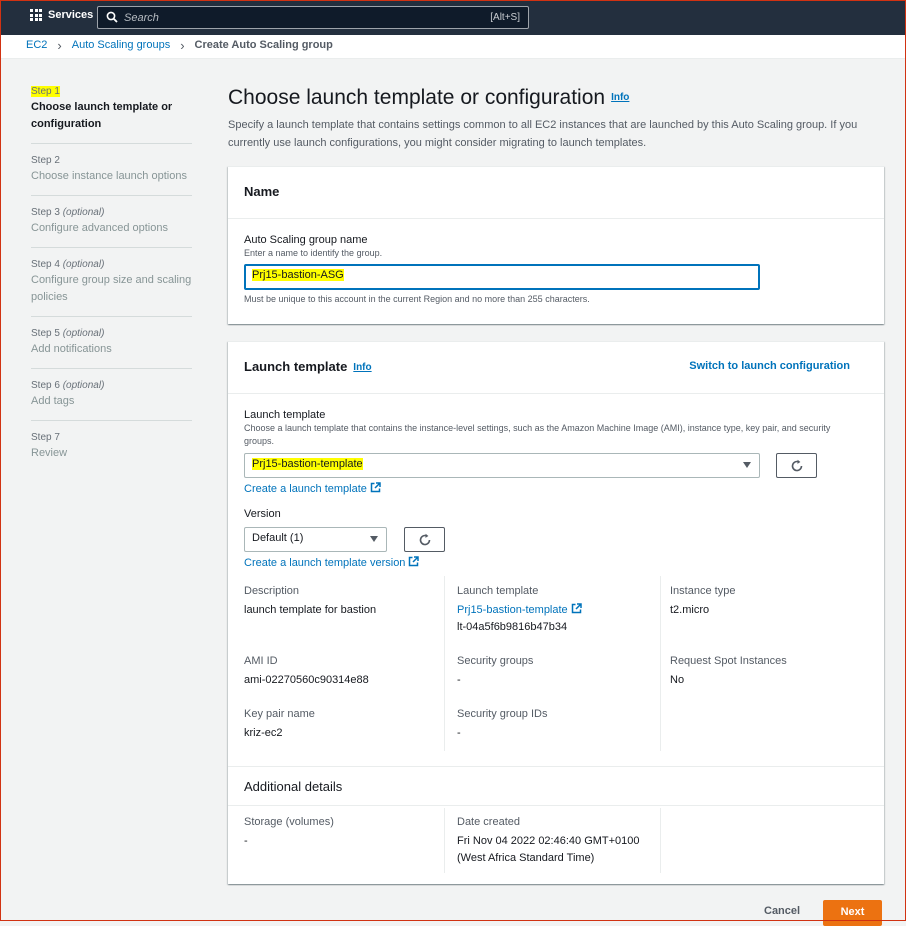  What do you see at coordinates (45, 264) in the screenshot?
I see `step-number: Step 4` at bounding box center [45, 264].